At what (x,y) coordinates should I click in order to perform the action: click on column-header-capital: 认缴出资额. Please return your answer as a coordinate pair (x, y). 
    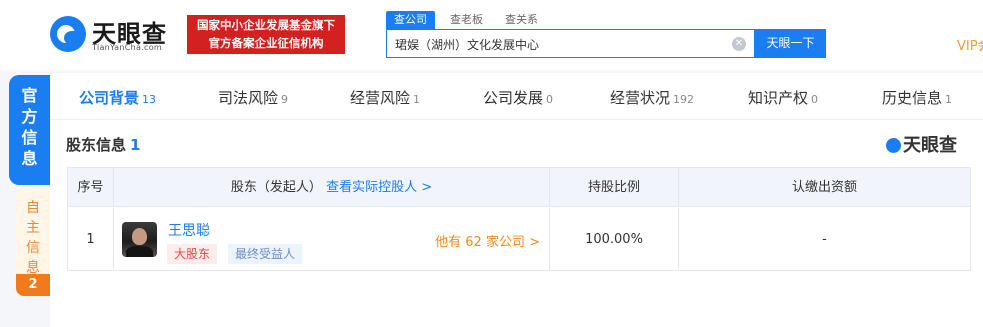
    Looking at the image, I should click on (824, 187).